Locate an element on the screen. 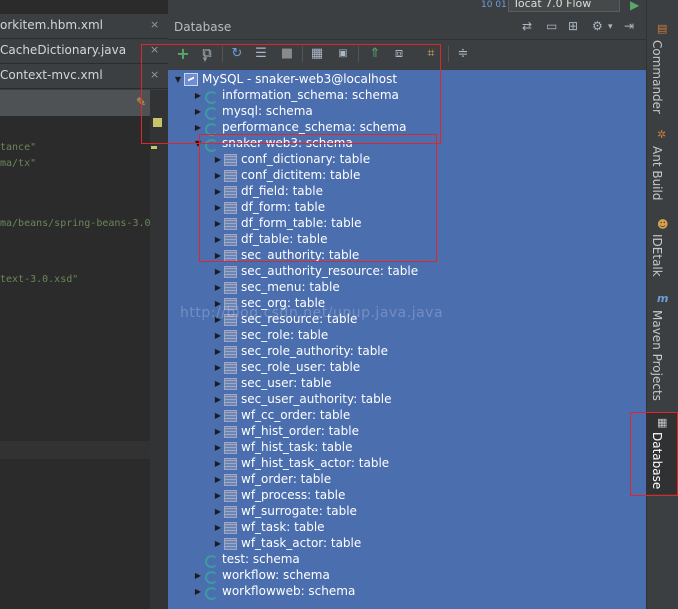 The height and width of the screenshot is (609, 678). tree-node-table: ▶ sec_authority_resource: table is located at coordinates (315, 271).